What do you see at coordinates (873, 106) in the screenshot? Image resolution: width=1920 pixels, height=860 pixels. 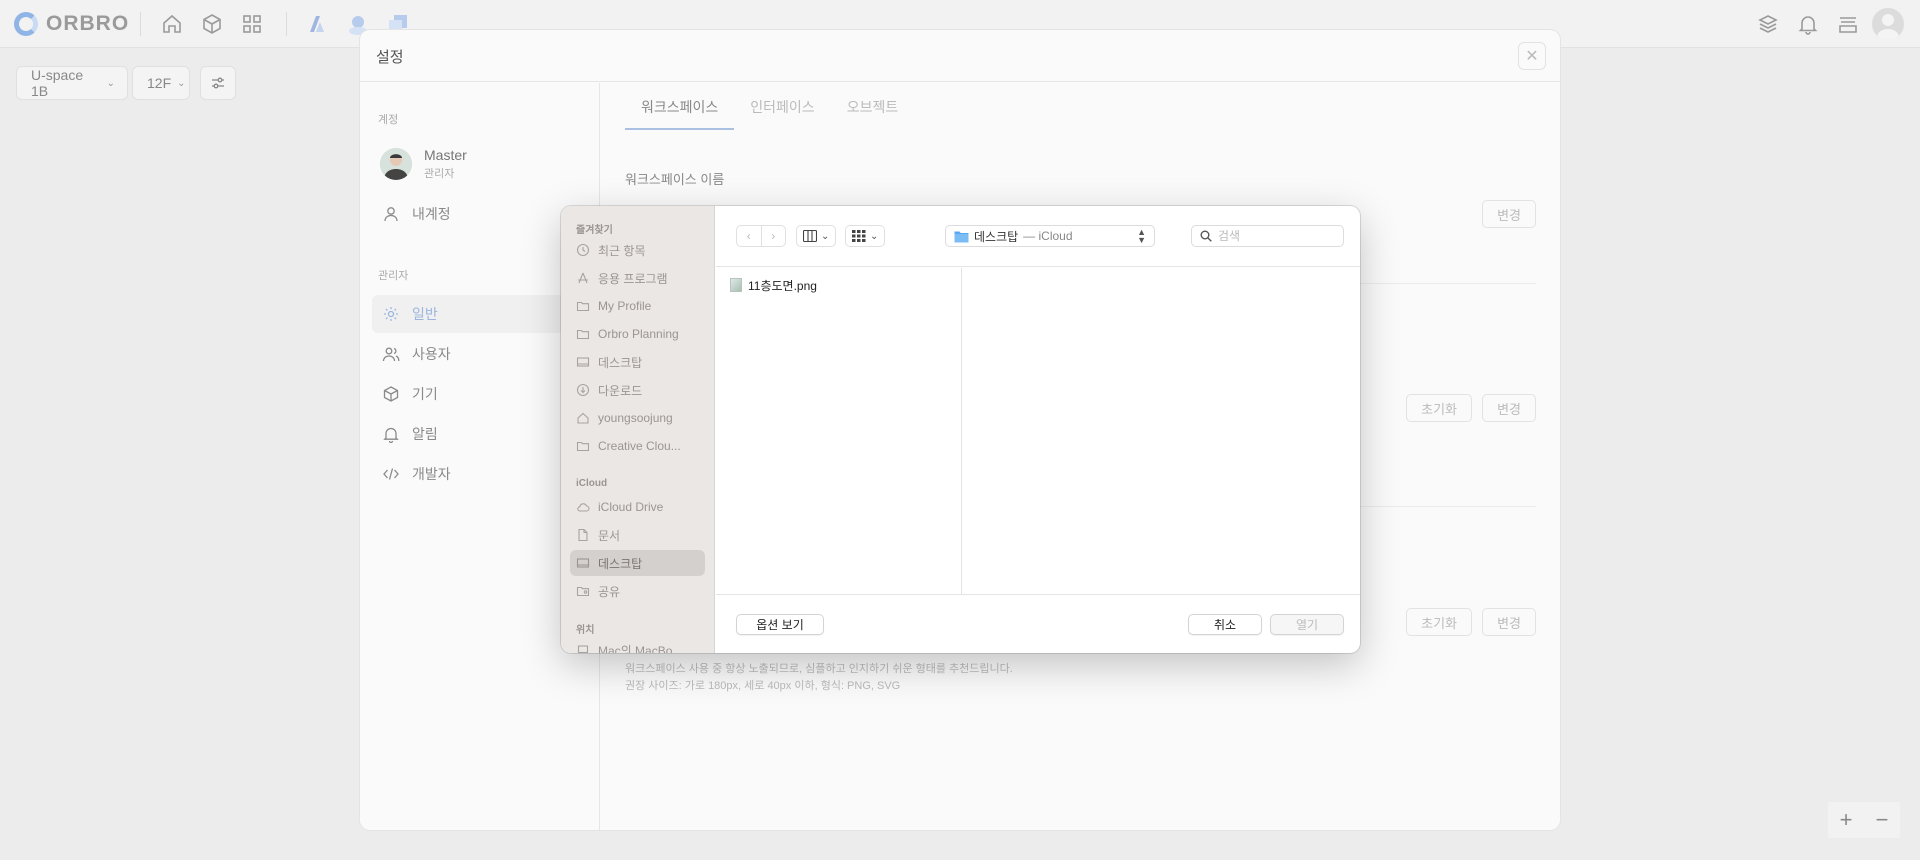 I see `tab-object: 오브젝트` at bounding box center [873, 106].